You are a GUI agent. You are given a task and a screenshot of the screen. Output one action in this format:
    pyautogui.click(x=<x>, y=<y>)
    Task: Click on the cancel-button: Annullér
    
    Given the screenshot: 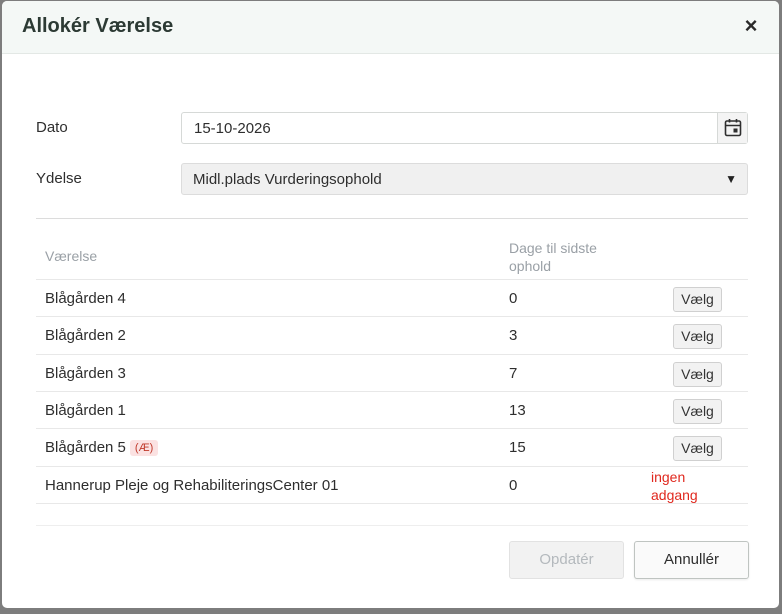 What is the action you would take?
    pyautogui.click(x=691, y=560)
    